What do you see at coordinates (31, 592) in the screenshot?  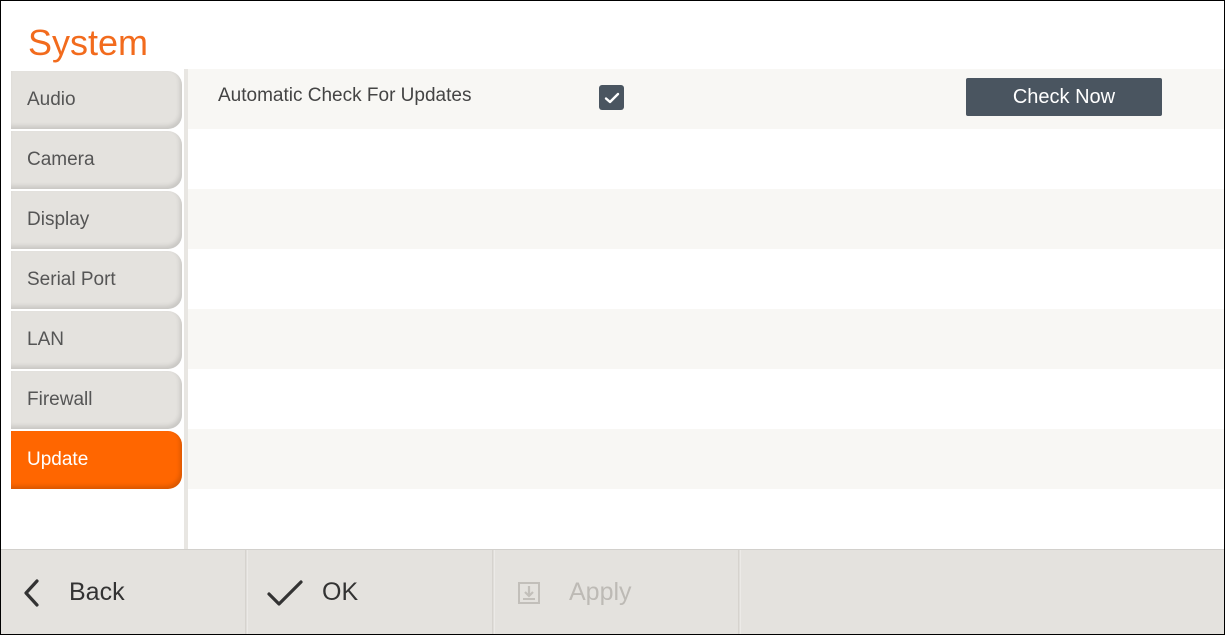 I see `chevron-left-icon` at bounding box center [31, 592].